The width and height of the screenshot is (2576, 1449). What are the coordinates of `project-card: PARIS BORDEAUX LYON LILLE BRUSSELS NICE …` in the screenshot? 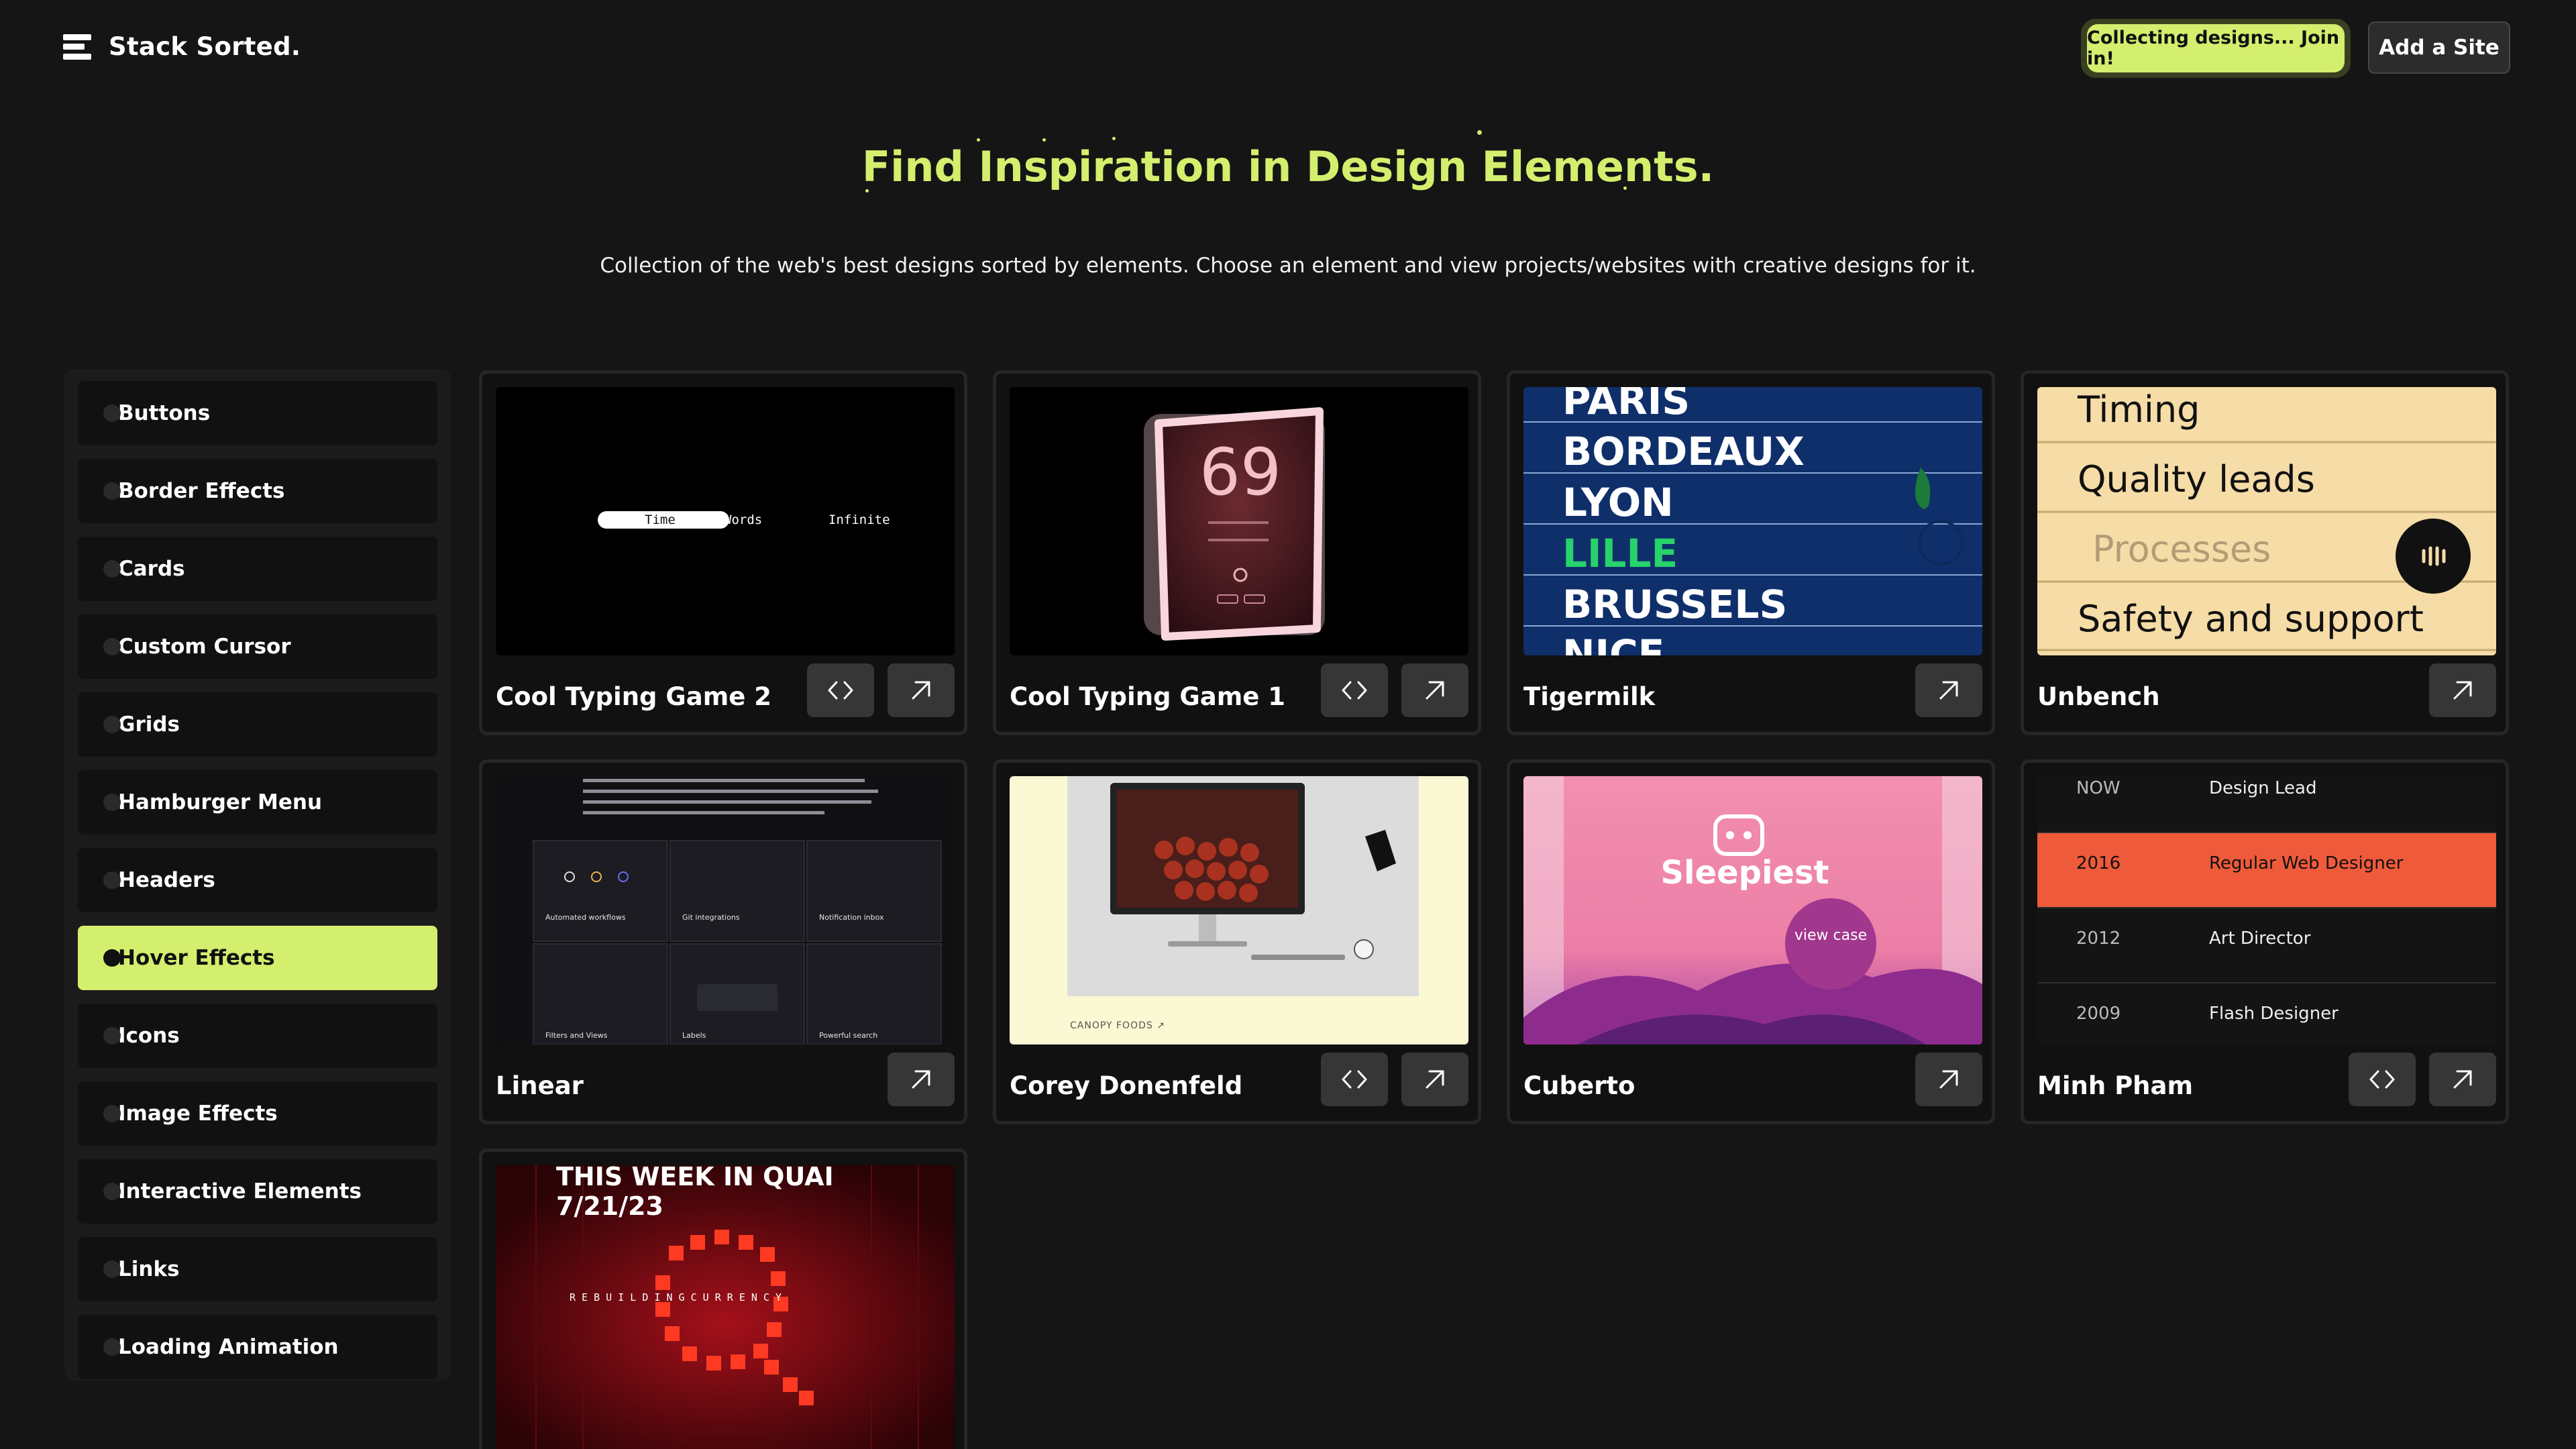 It's located at (1751, 552).